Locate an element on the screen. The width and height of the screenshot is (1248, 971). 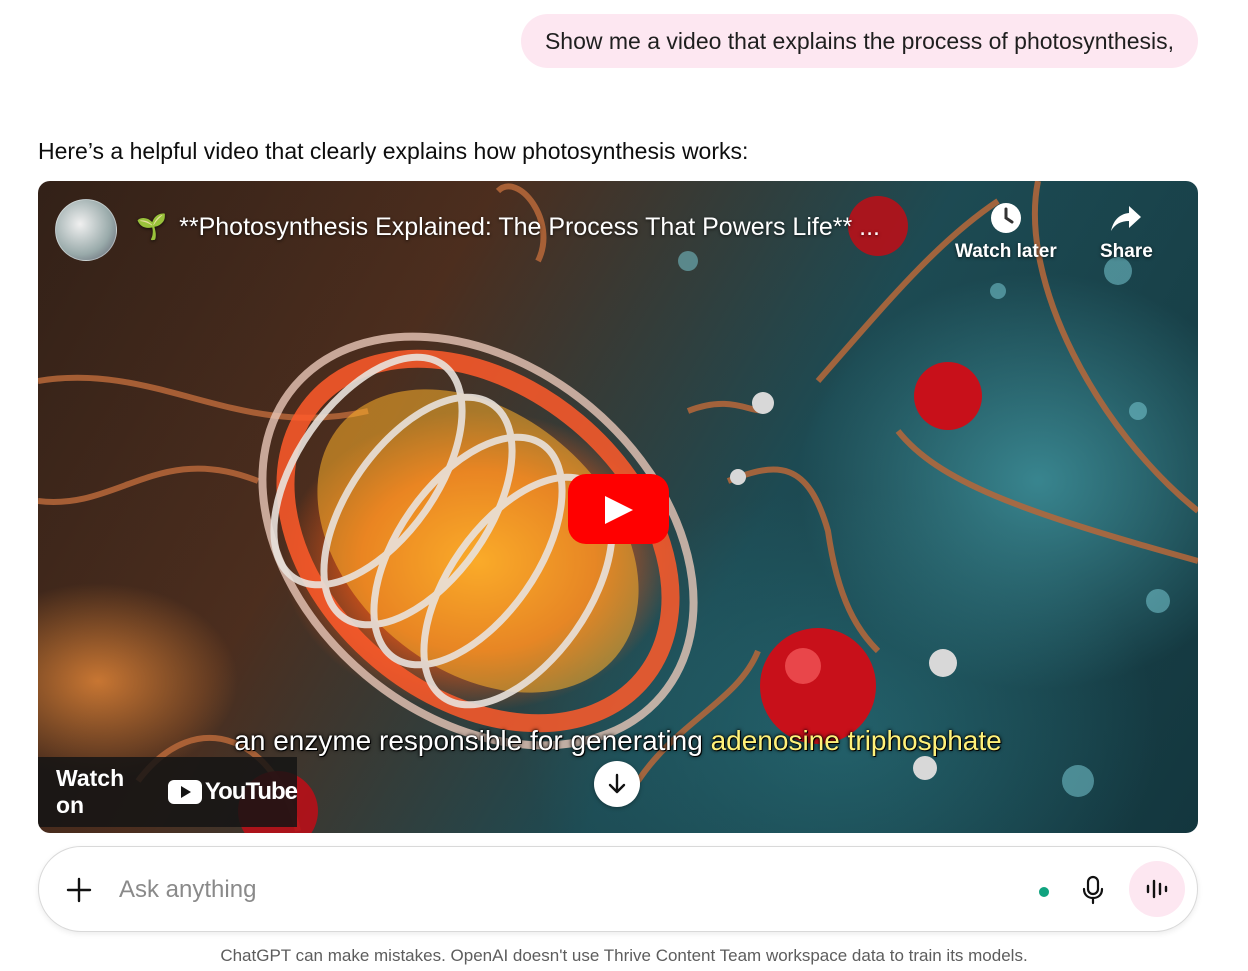
watch-on-youtube-button: Watch on YouTube is located at coordinates (168, 792).